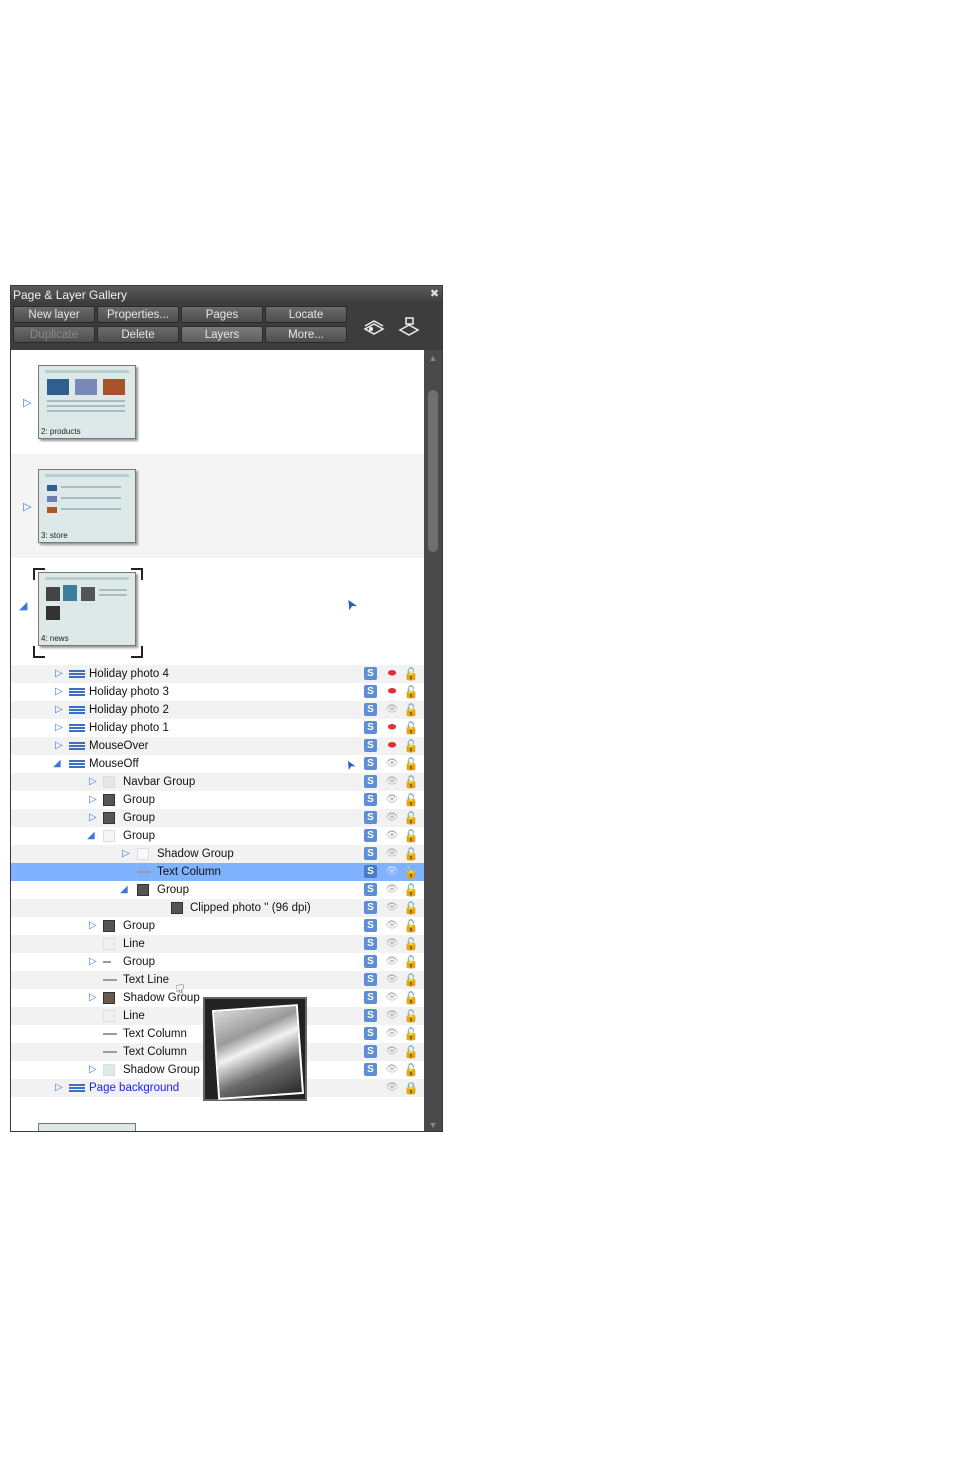 The image size is (962, 1457). What do you see at coordinates (218, 854) in the screenshot?
I see `object-row: ▷ Shadow Group S 👁 🔓` at bounding box center [218, 854].